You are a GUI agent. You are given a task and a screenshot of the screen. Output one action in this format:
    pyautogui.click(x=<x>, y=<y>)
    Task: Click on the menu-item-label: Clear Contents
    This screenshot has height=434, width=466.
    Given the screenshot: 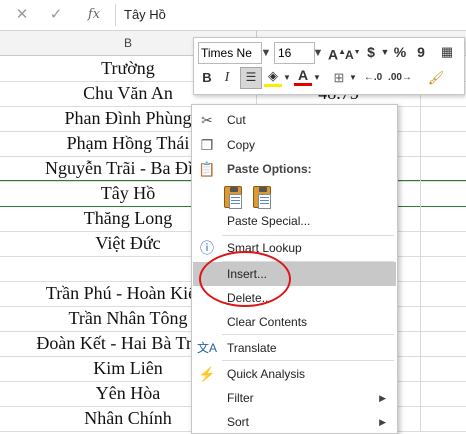 What is the action you would take?
    pyautogui.click(x=267, y=322)
    